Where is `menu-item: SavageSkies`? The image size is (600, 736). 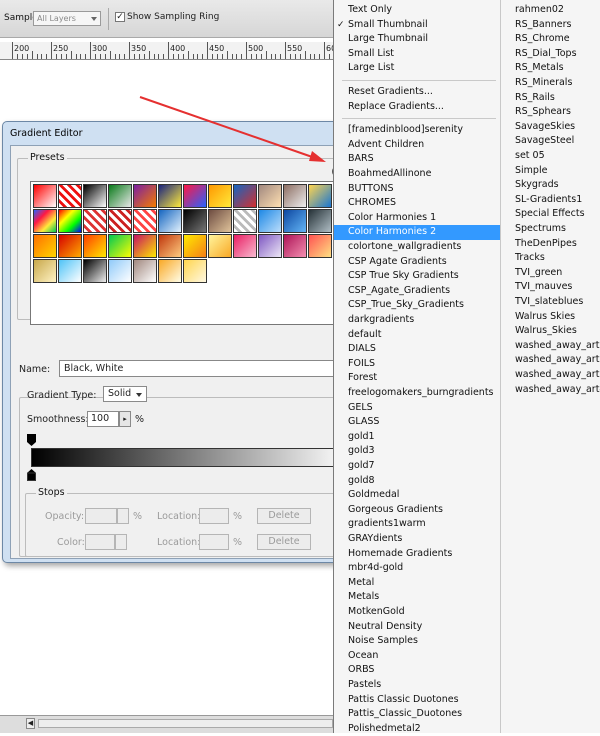
menu-item: SavageSkies is located at coordinates (550, 127).